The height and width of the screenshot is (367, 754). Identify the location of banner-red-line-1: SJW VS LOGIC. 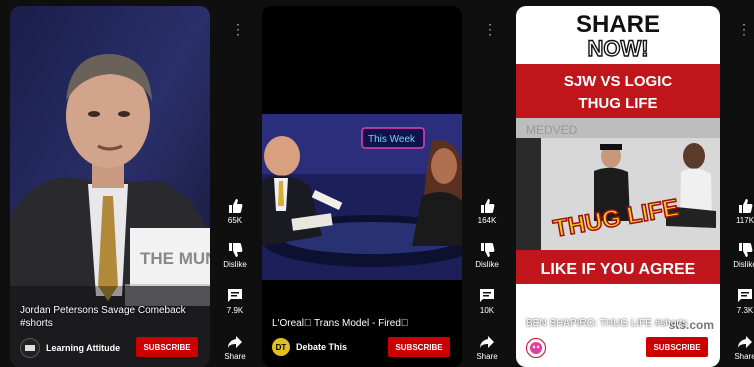
(618, 81).